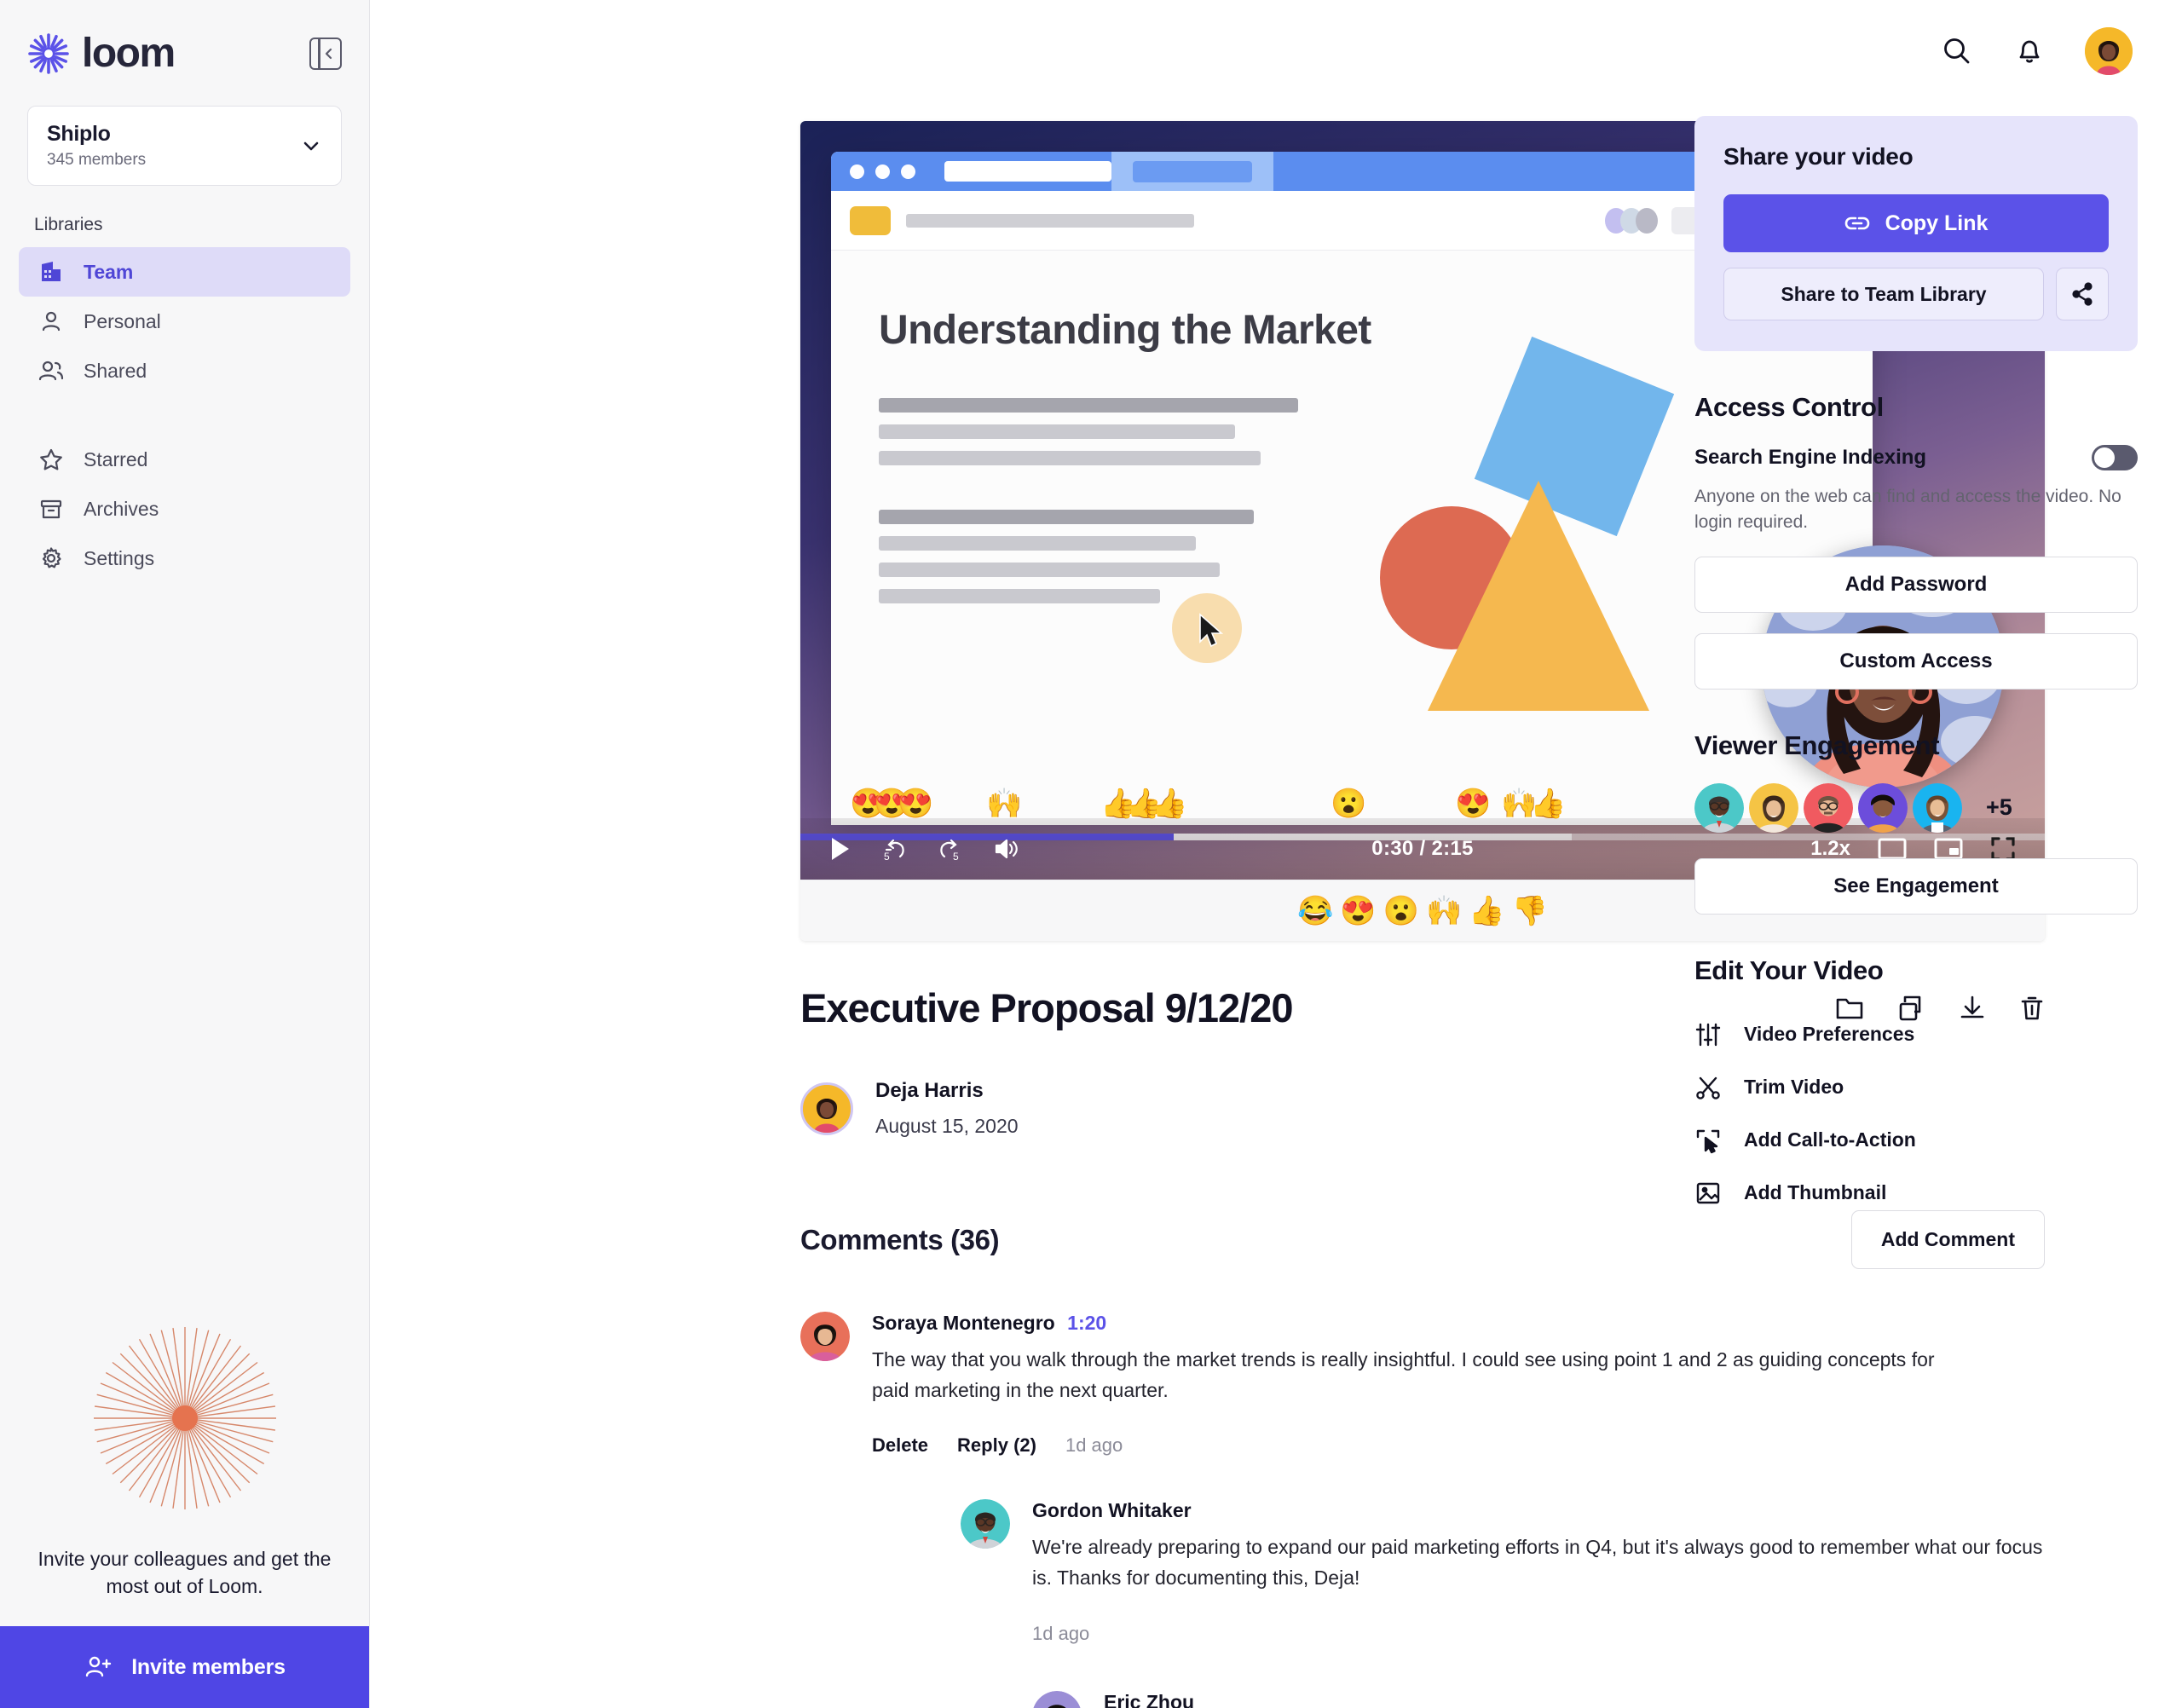 The width and height of the screenshot is (2182, 1708). What do you see at coordinates (1027, 171) in the screenshot?
I see `browser-tab-inactive` at bounding box center [1027, 171].